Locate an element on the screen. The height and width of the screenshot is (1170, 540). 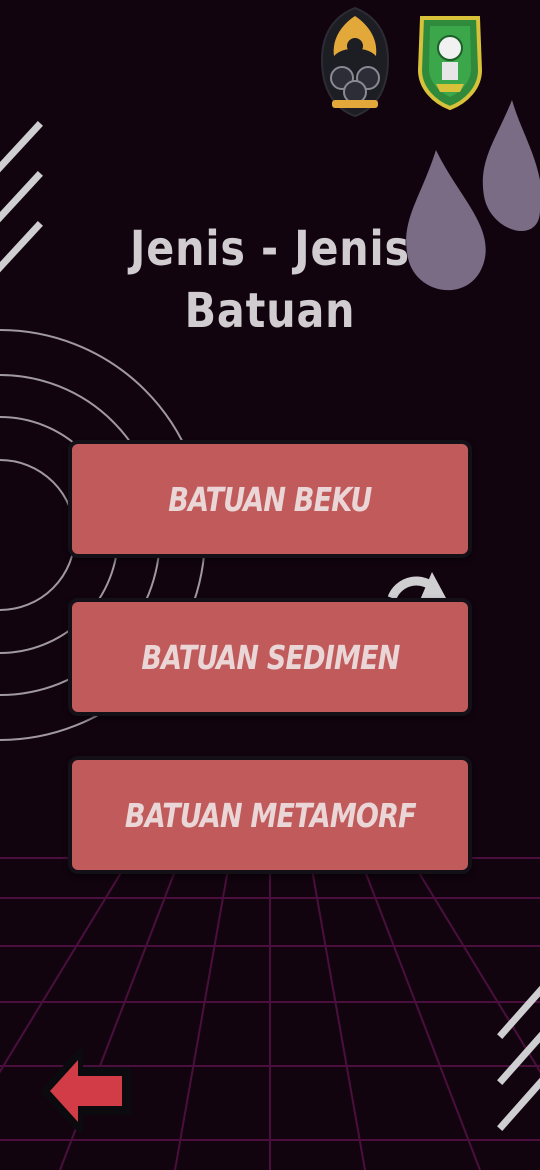
batuan-metamorf-button: BATUAN METAMORF is located at coordinates (270, 815).